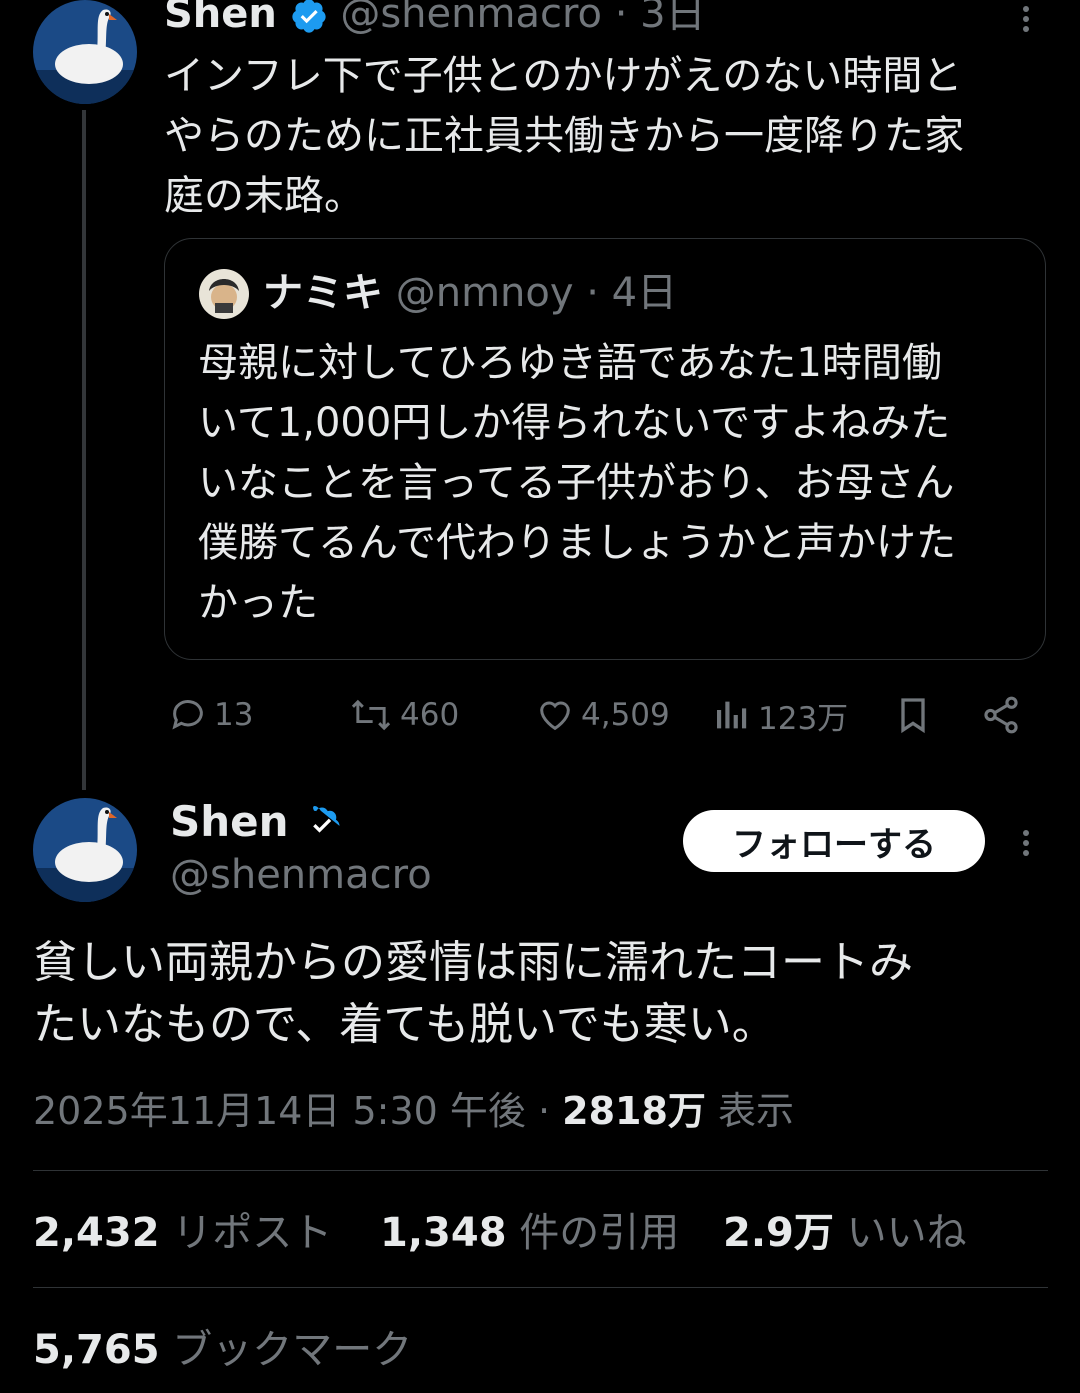 This screenshot has height=1393, width=1080. What do you see at coordinates (443, 1233) in the screenshot?
I see `quotes-number: 1,348` at bounding box center [443, 1233].